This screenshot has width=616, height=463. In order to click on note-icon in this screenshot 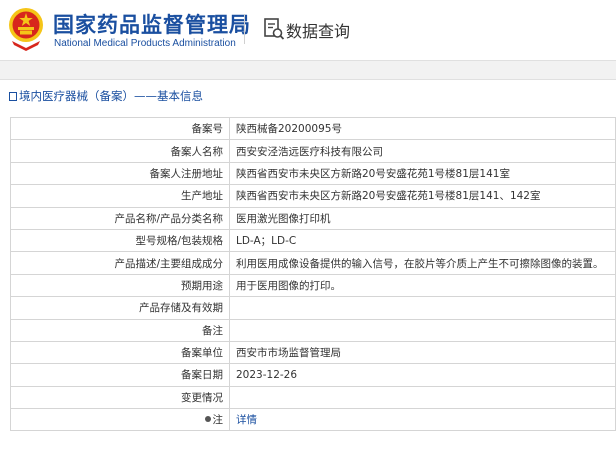, I will do `click(207, 419)`.